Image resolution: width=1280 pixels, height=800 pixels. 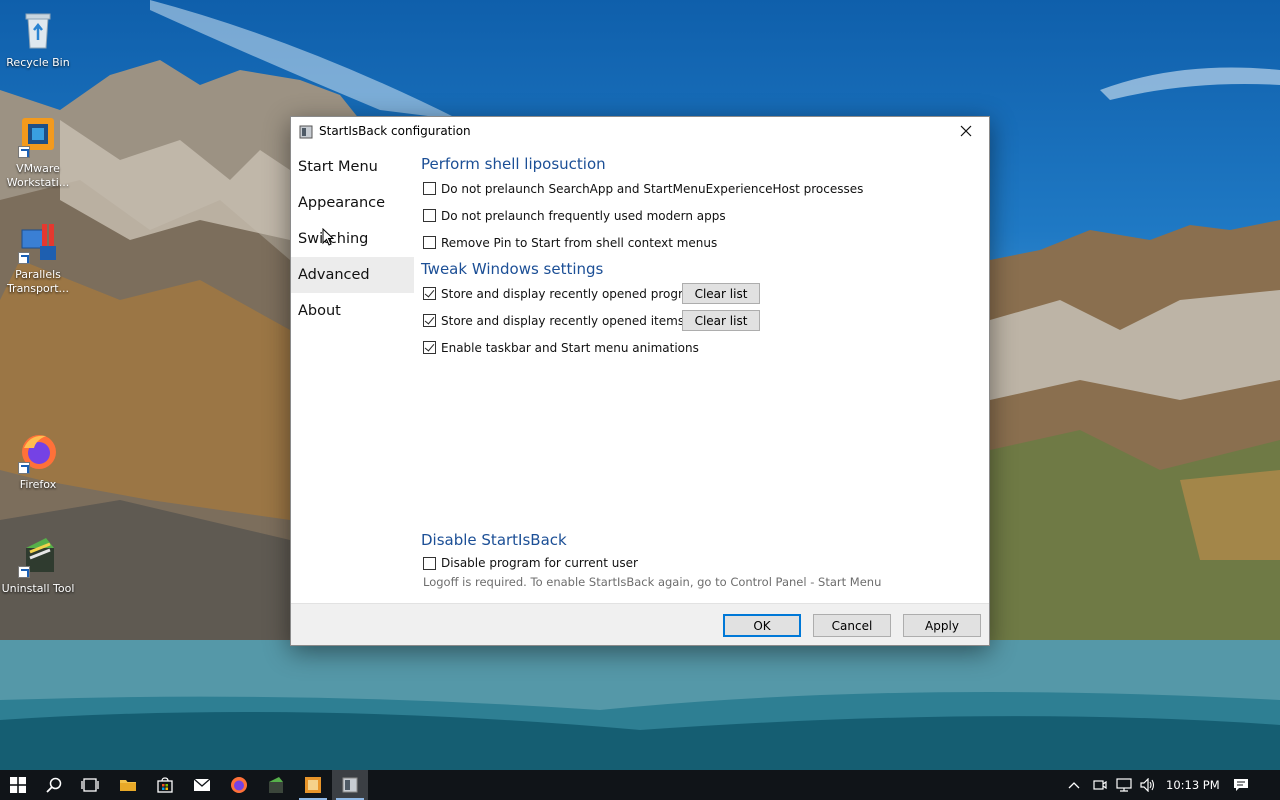 I want to click on ok-button: OK, so click(x=762, y=625).